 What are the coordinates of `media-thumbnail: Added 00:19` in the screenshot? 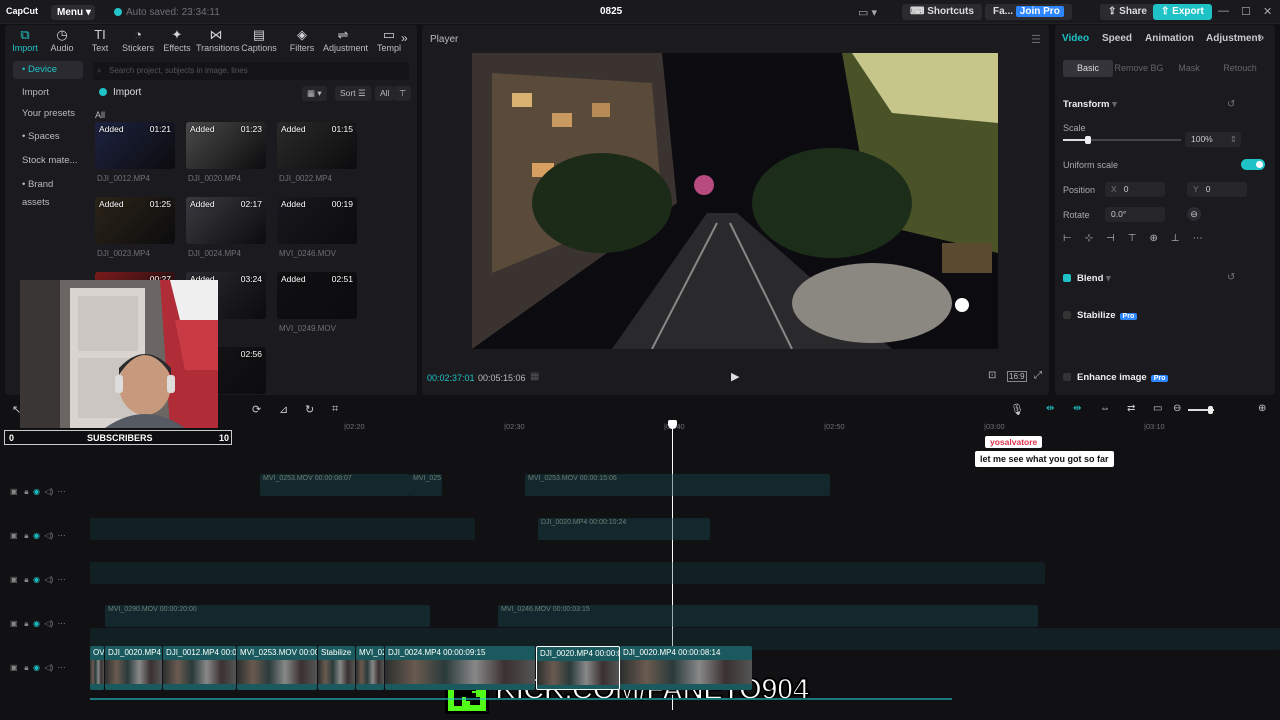 It's located at (317, 220).